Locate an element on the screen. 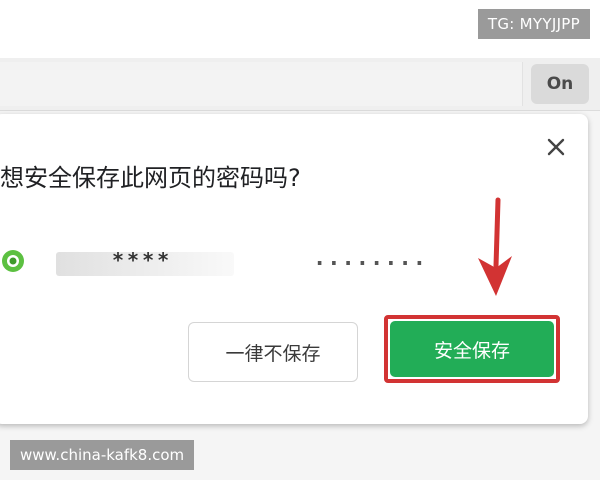  browser-toolbar: On is located at coordinates (300, 84).